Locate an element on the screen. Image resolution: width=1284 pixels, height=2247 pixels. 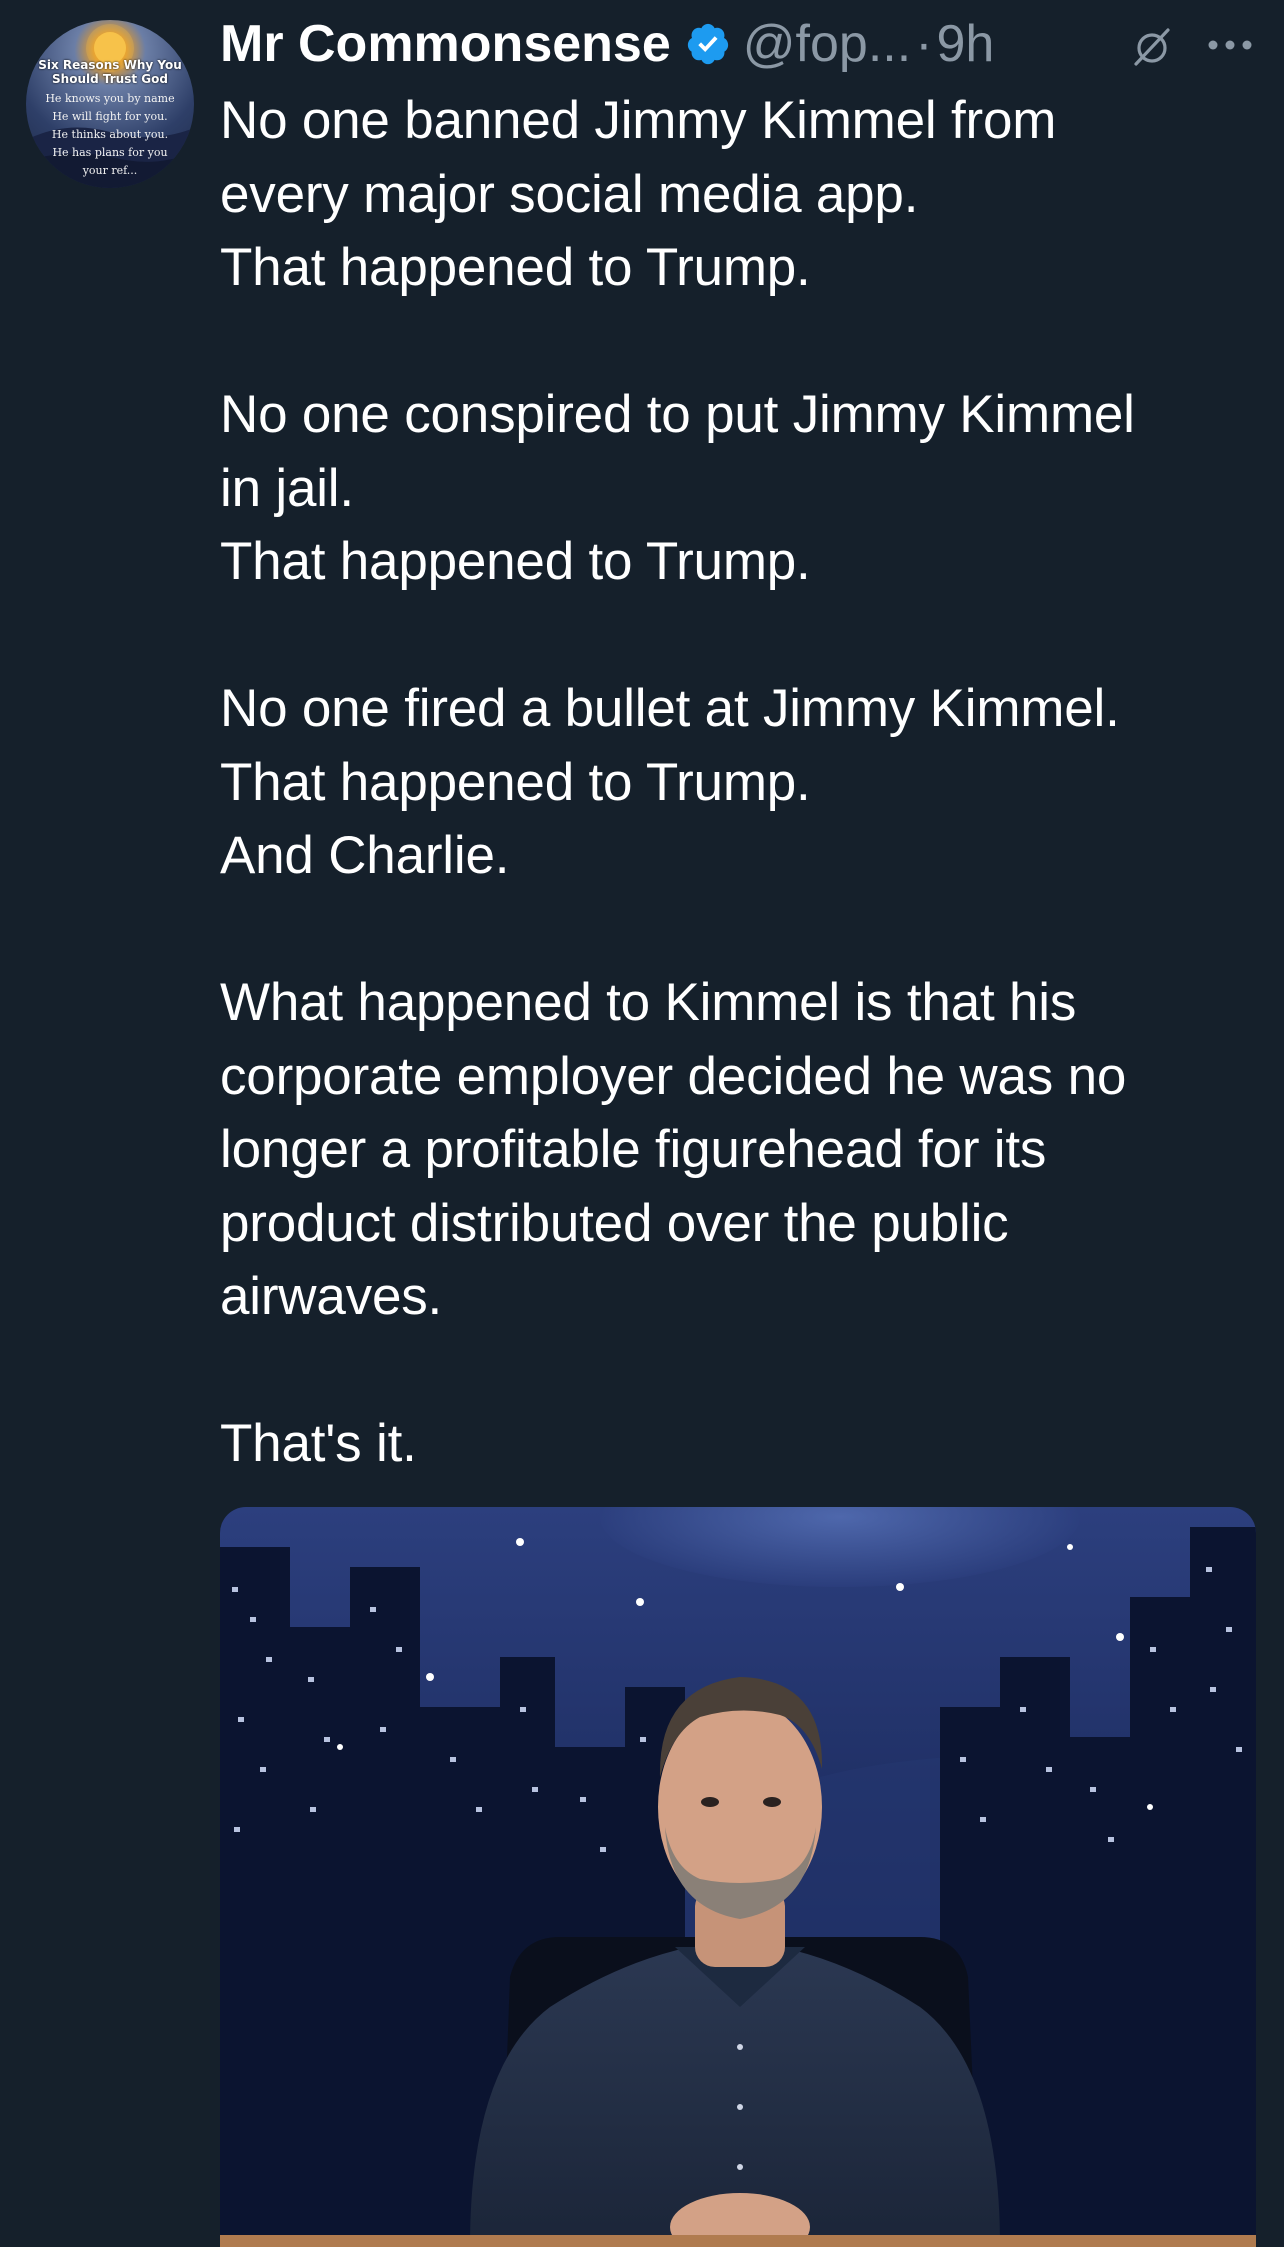
avatar-title-line-2: Should Trust God is located at coordinates (110, 79).